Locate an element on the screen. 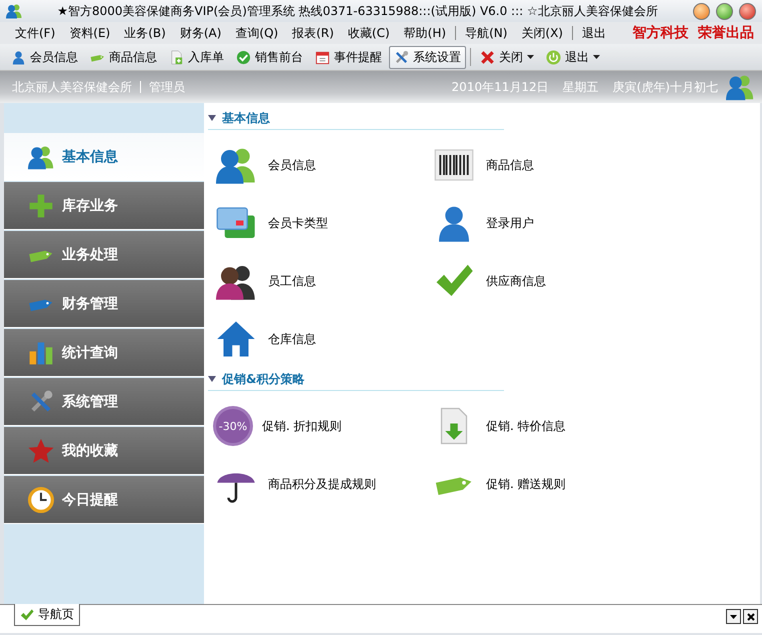 Image resolution: width=762 pixels, height=635 pixels. menu-item: 导航(N) is located at coordinates (486, 33).